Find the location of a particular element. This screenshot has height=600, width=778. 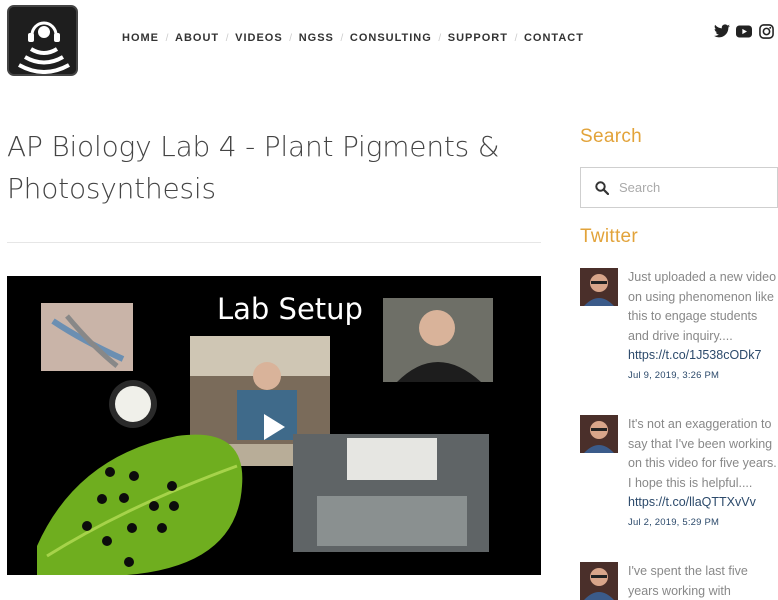

nav-item-contact: CONTACT is located at coordinates (554, 38).